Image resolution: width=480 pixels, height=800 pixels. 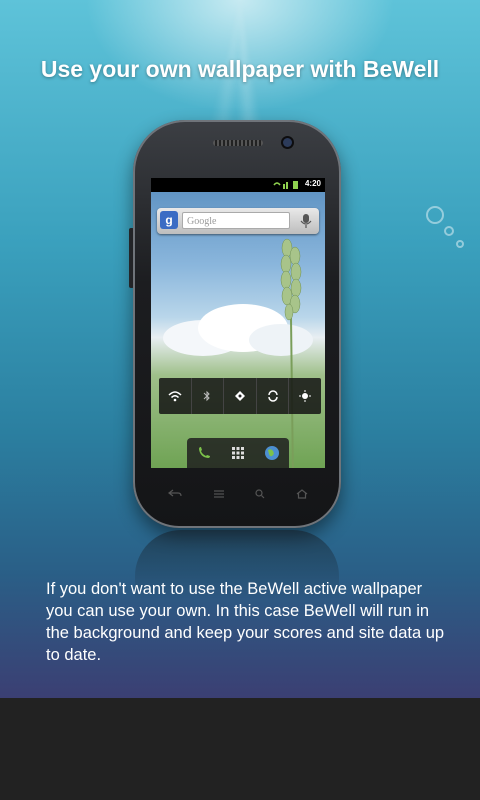 I want to click on phone-icon, so click(x=204, y=453).